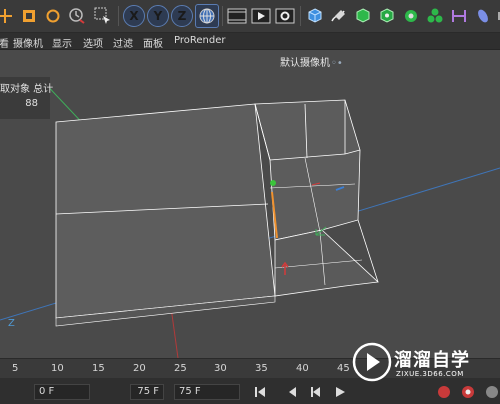 This screenshot has height=404, width=500. Describe the element at coordinates (207, 392) in the screenshot. I see `preview-end-field: 75 F` at that location.